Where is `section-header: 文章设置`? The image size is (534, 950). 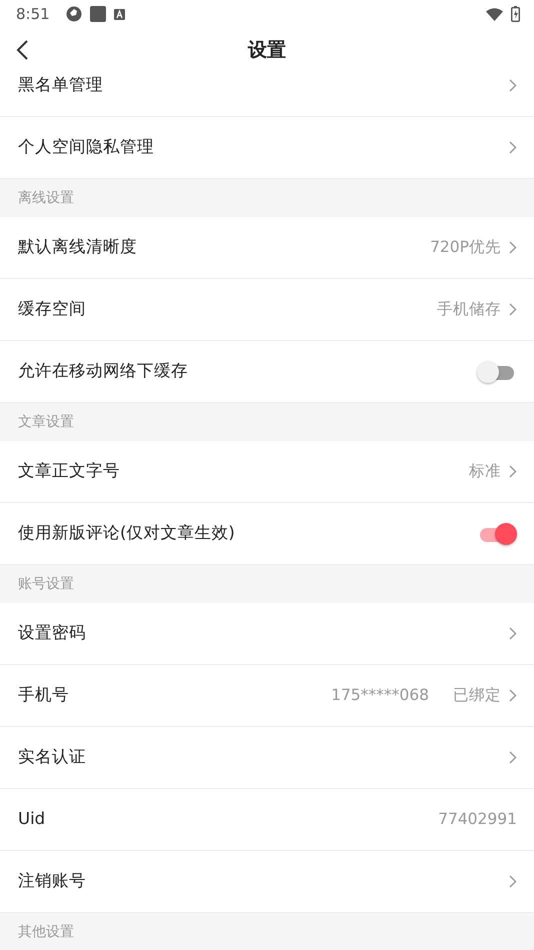
section-header: 文章设置 is located at coordinates (46, 422).